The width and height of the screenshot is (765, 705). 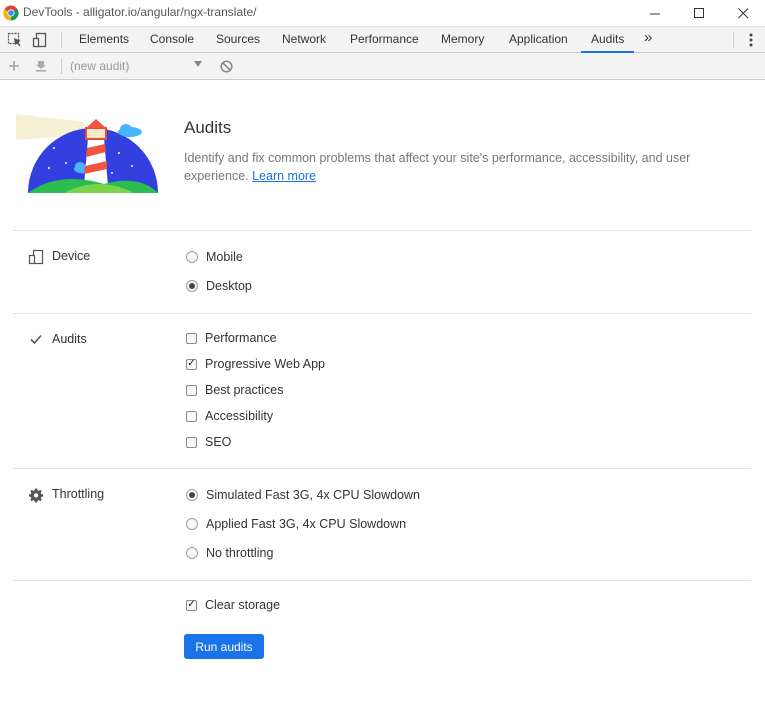 What do you see at coordinates (71, 256) in the screenshot?
I see `device-label: Device` at bounding box center [71, 256].